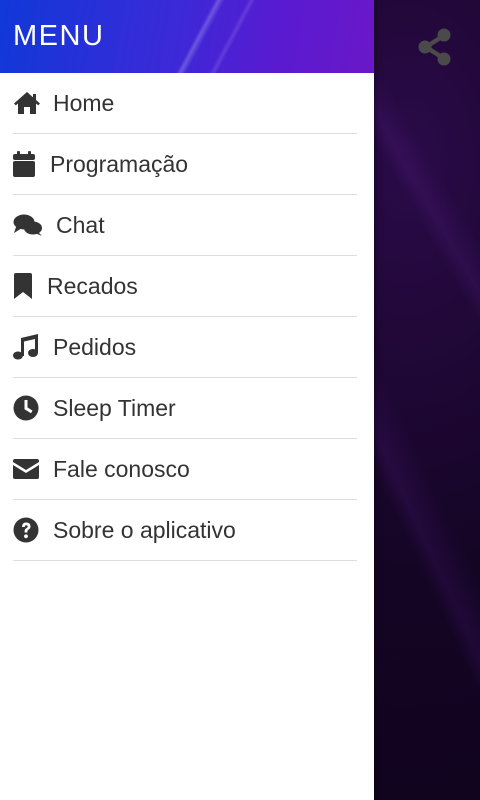 The height and width of the screenshot is (800, 480). I want to click on menu-item-label: Sobre o aplicativo, so click(144, 529).